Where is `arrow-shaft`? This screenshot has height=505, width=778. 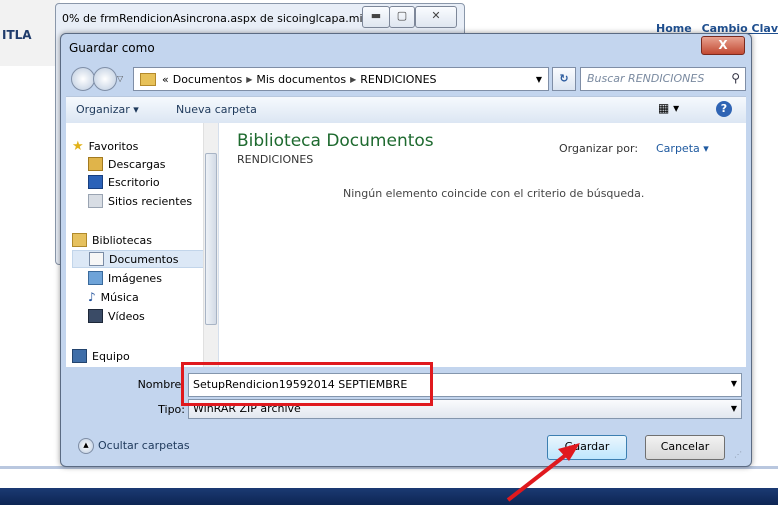 arrow-shaft is located at coordinates (539, 475).